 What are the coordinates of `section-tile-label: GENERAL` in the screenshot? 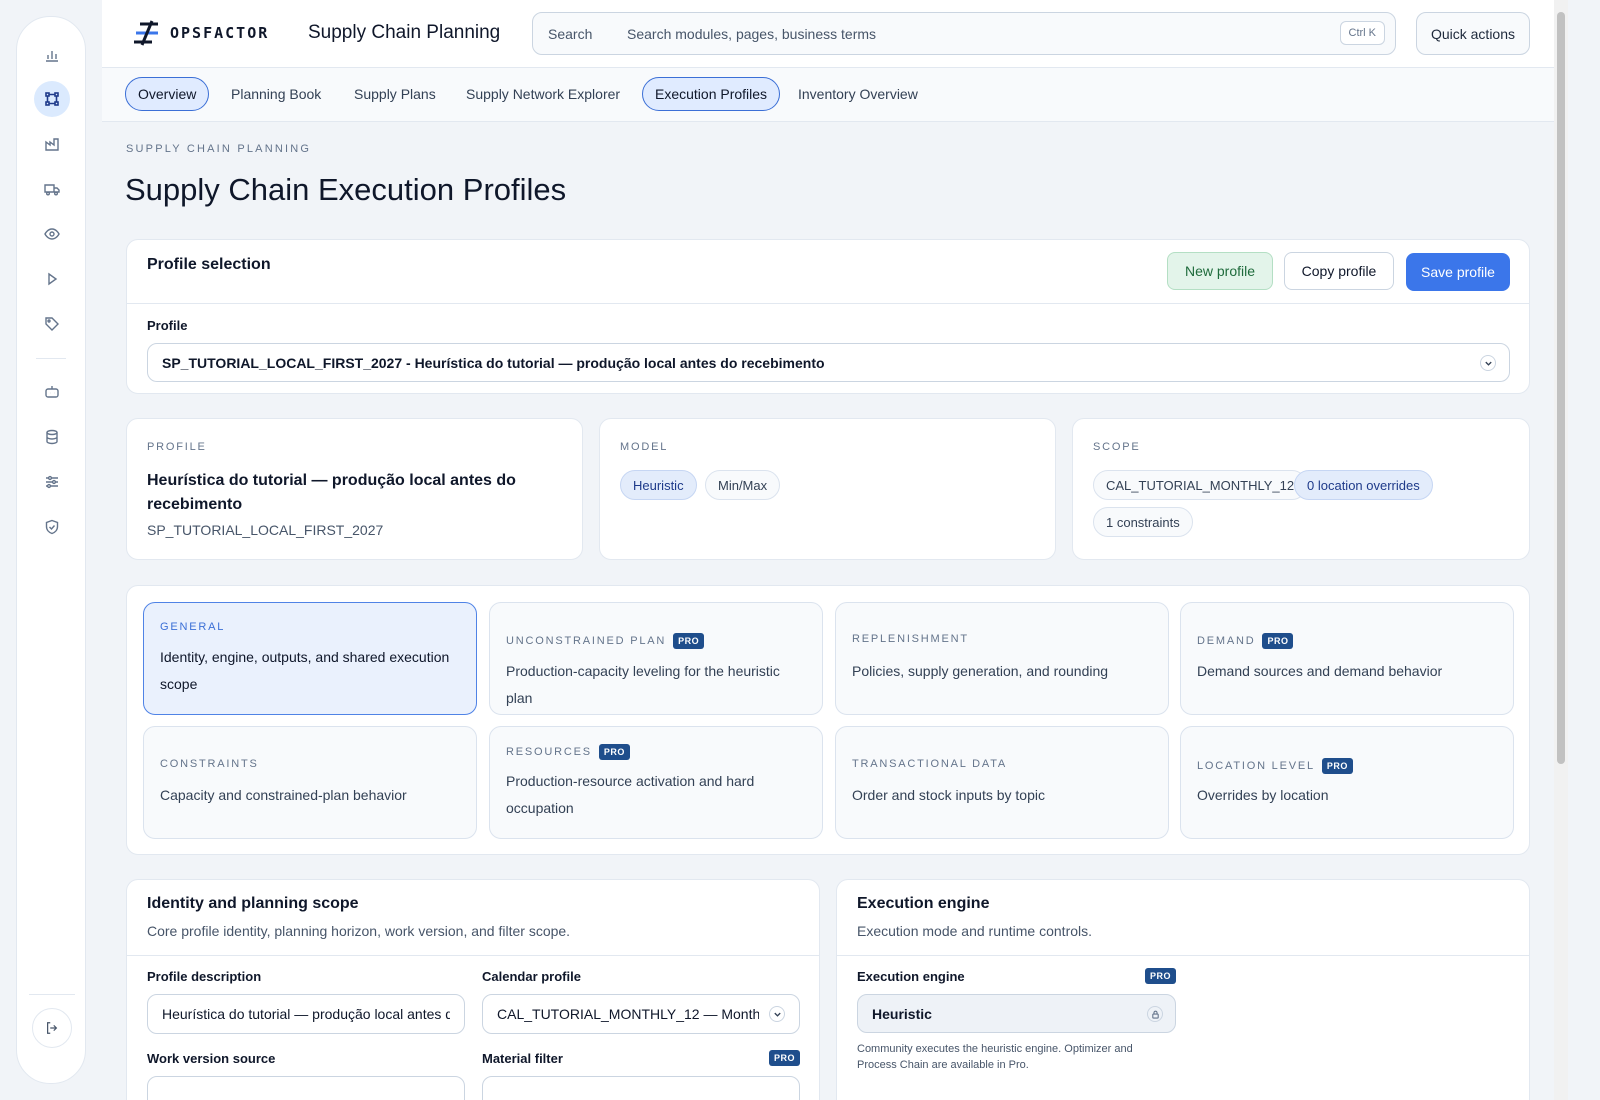 It's located at (193, 627).